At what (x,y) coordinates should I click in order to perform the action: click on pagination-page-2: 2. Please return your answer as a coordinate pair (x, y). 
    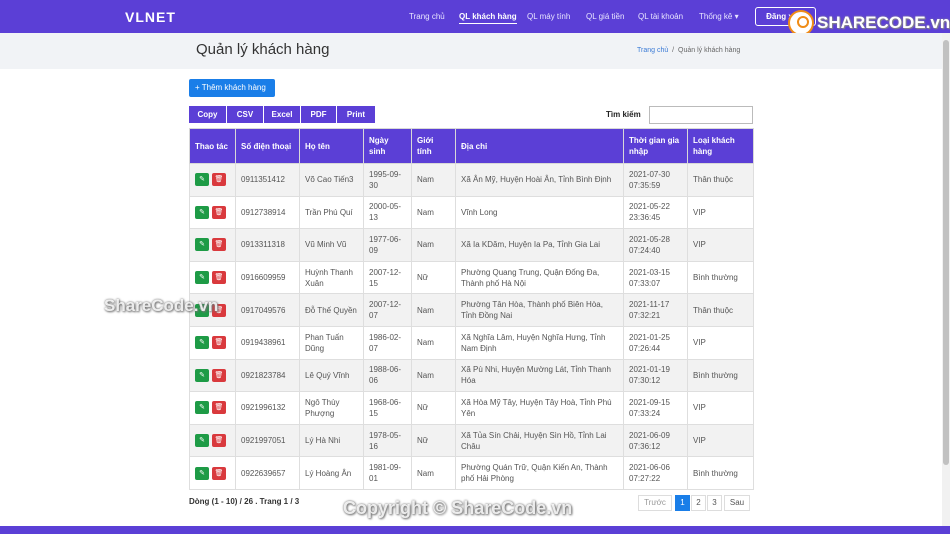
    Looking at the image, I should click on (698, 503).